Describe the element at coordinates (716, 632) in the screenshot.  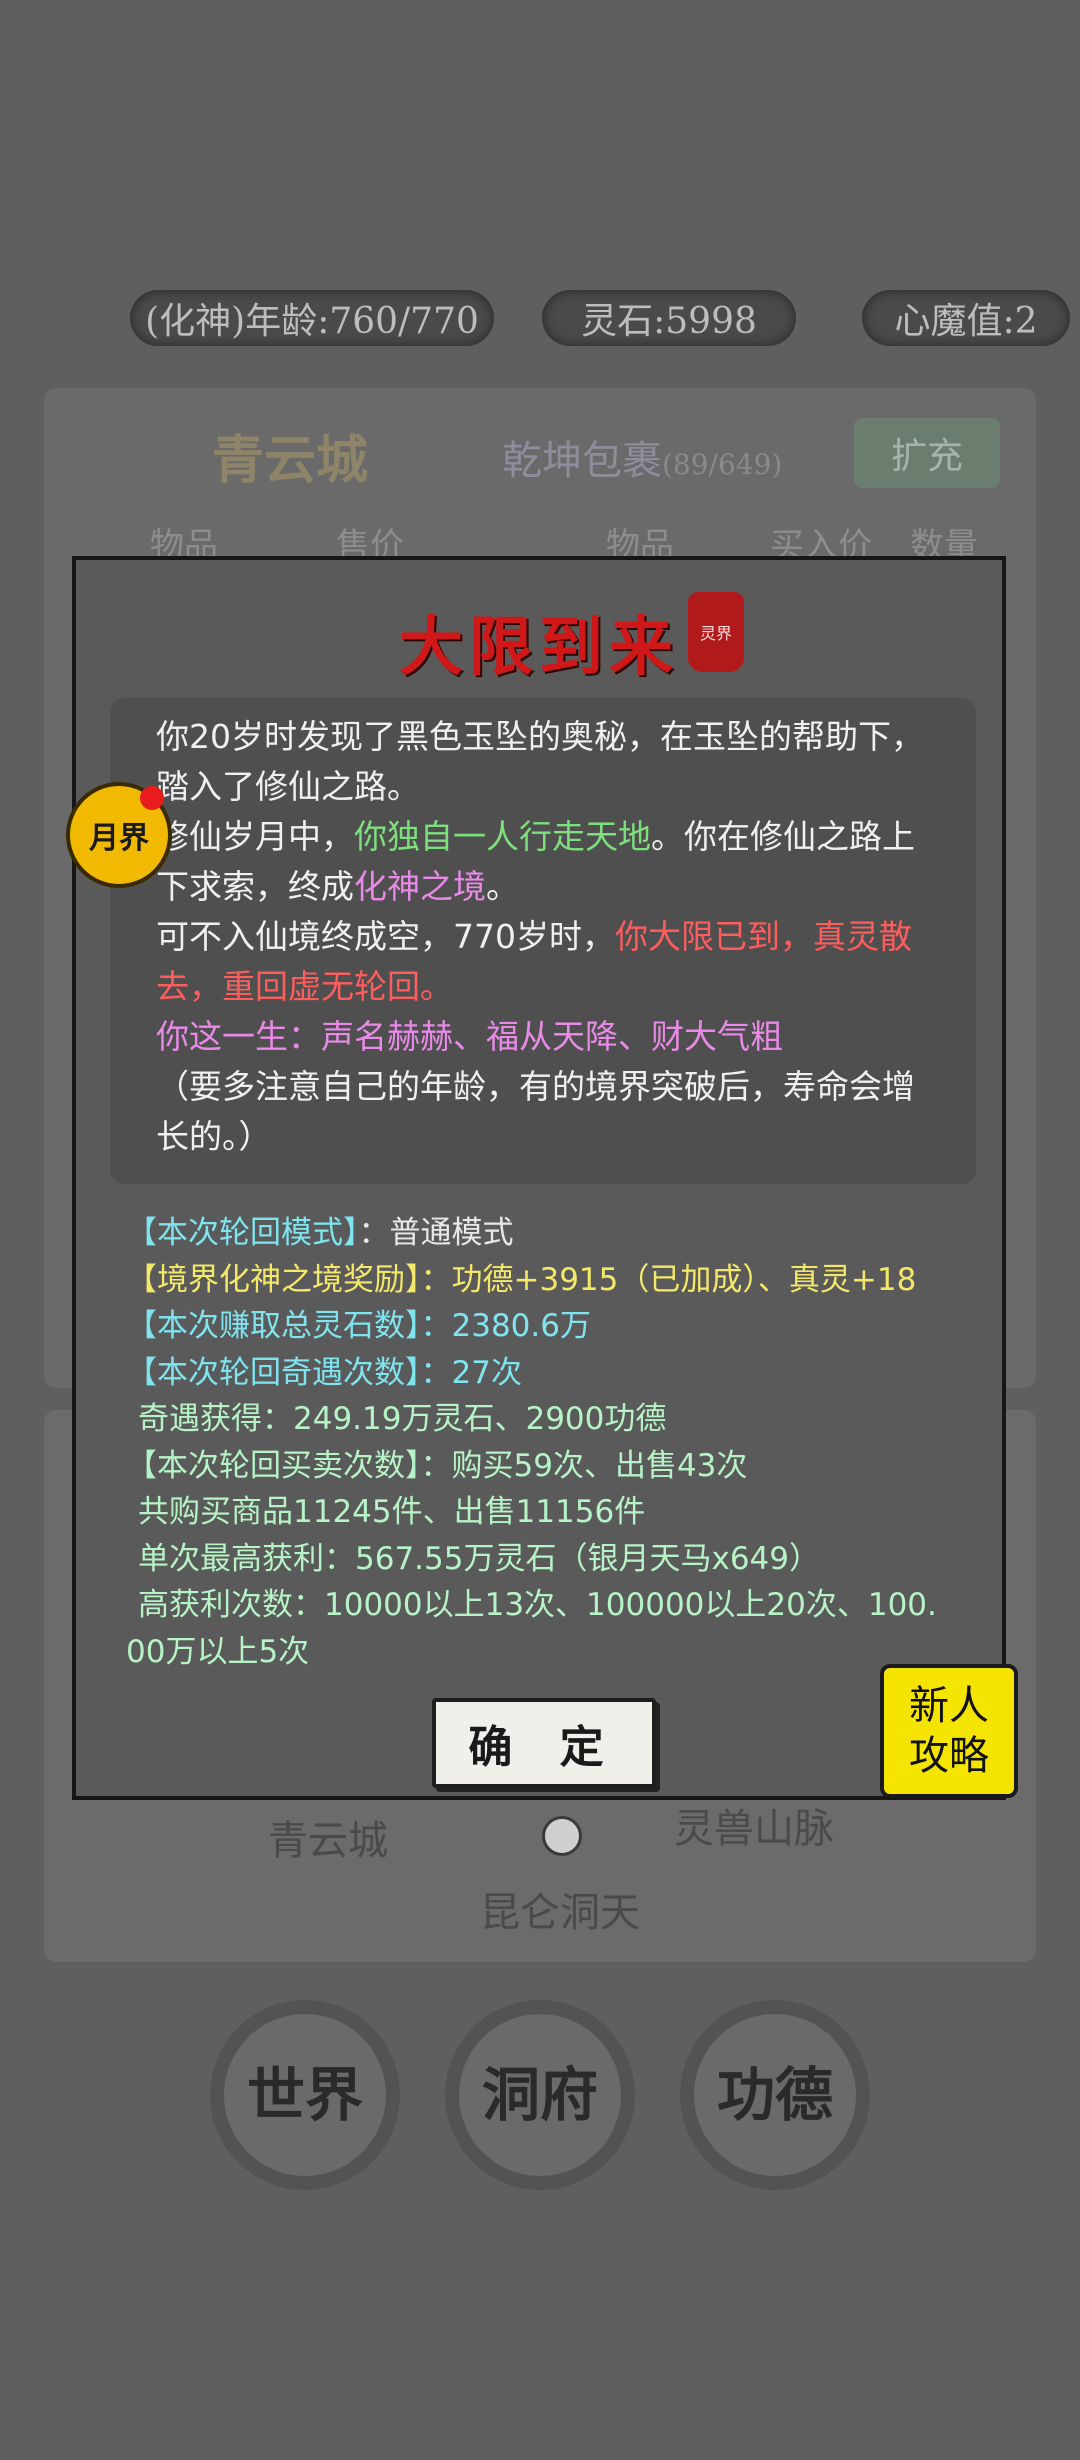
I see `seal-stamp: 灵界` at that location.